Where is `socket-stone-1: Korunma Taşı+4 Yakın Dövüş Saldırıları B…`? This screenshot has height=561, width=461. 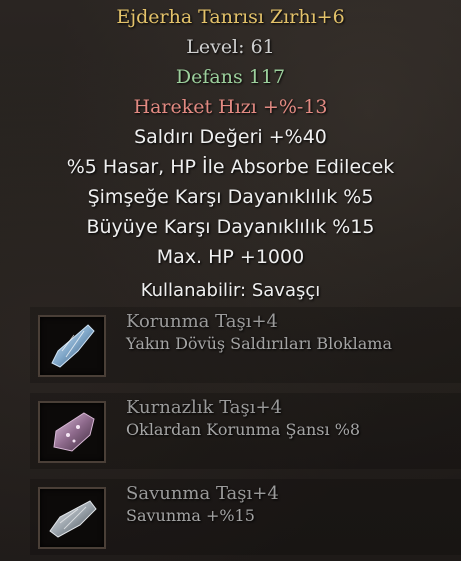 socket-stone-1: Korunma Taşı+4 Yakın Dövüş Saldırıları B… is located at coordinates (245, 345).